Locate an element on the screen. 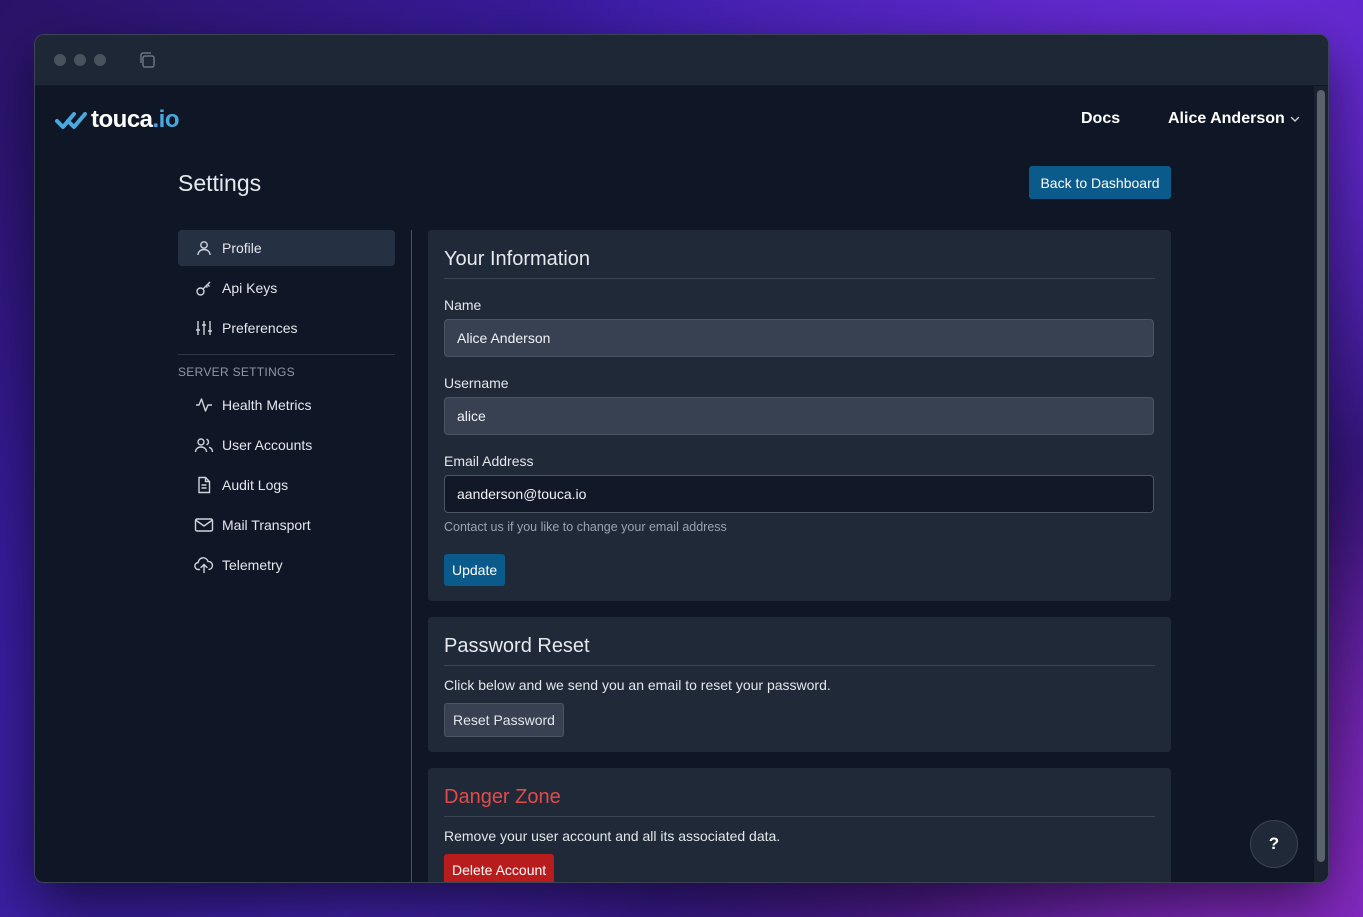 The height and width of the screenshot is (917, 1363). sidebar-item-label: User Accounts is located at coordinates (267, 445).